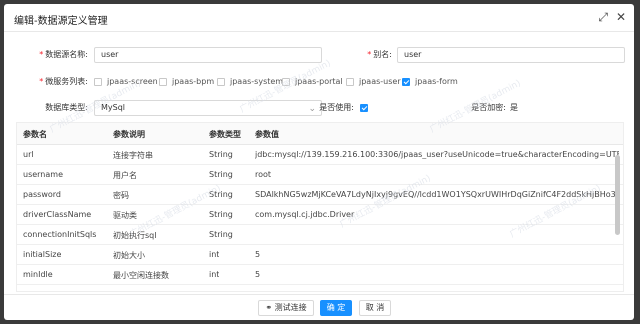  I want to click on services-label: * 微服务列表:, so click(63, 81).